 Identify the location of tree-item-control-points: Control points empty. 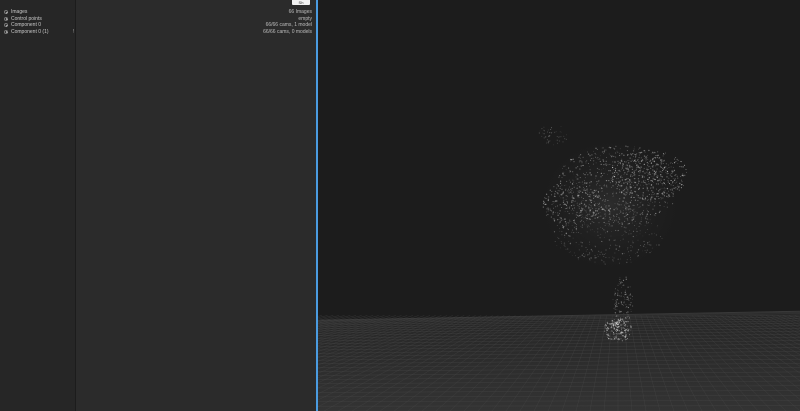
(158, 19).